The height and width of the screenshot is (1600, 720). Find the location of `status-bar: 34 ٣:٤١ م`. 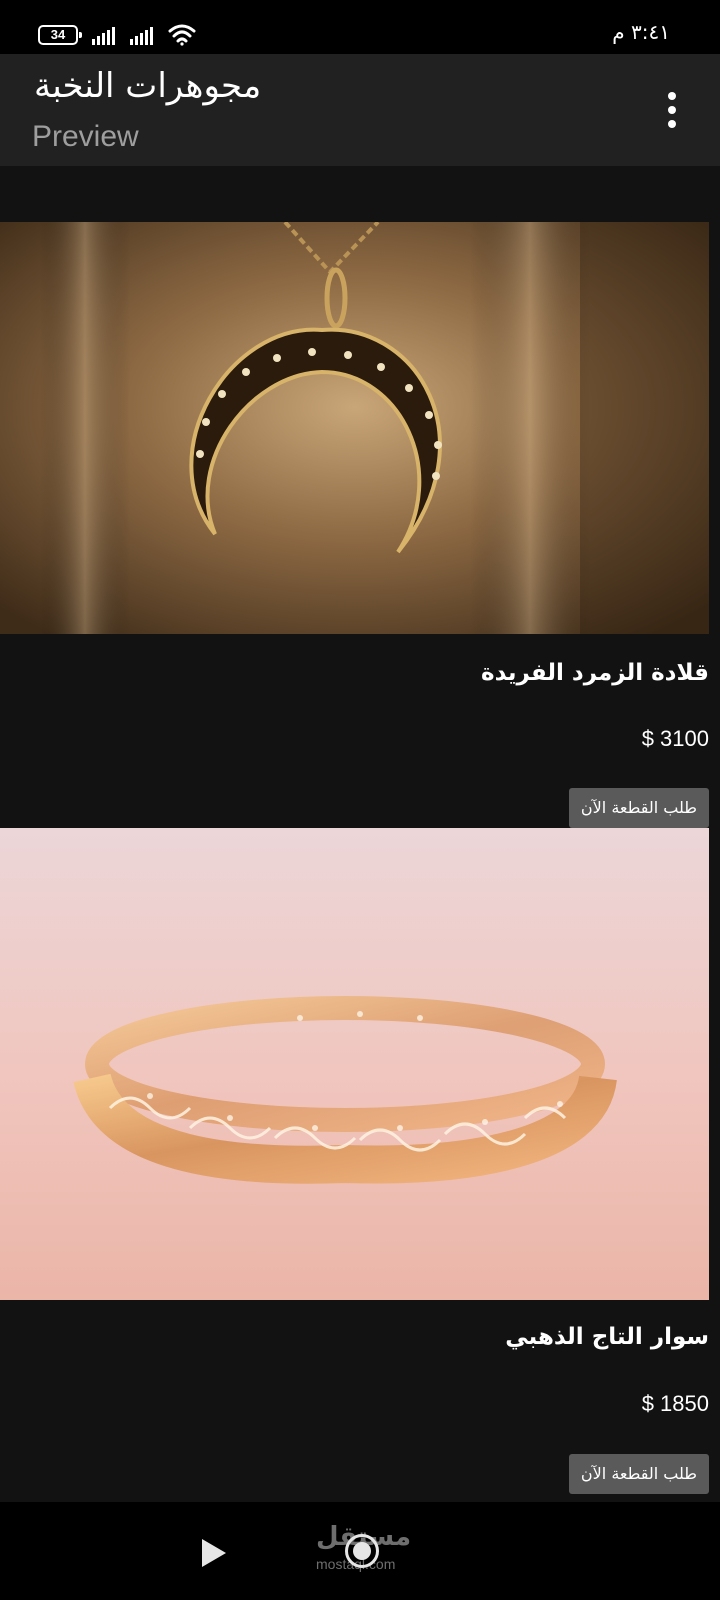

status-bar: 34 ٣:٤١ م is located at coordinates (360, 27).